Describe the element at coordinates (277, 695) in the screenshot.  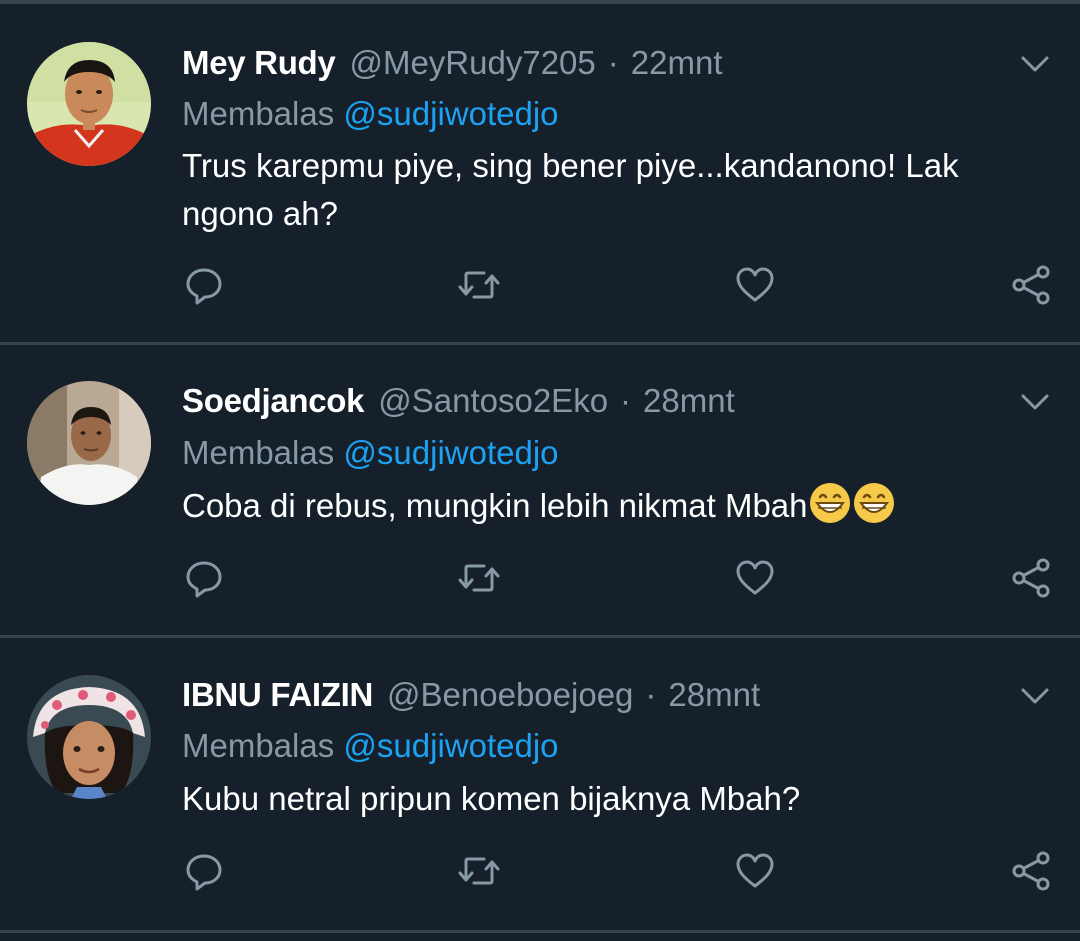
I see `display-name: IBNU FAIZIN` at that location.